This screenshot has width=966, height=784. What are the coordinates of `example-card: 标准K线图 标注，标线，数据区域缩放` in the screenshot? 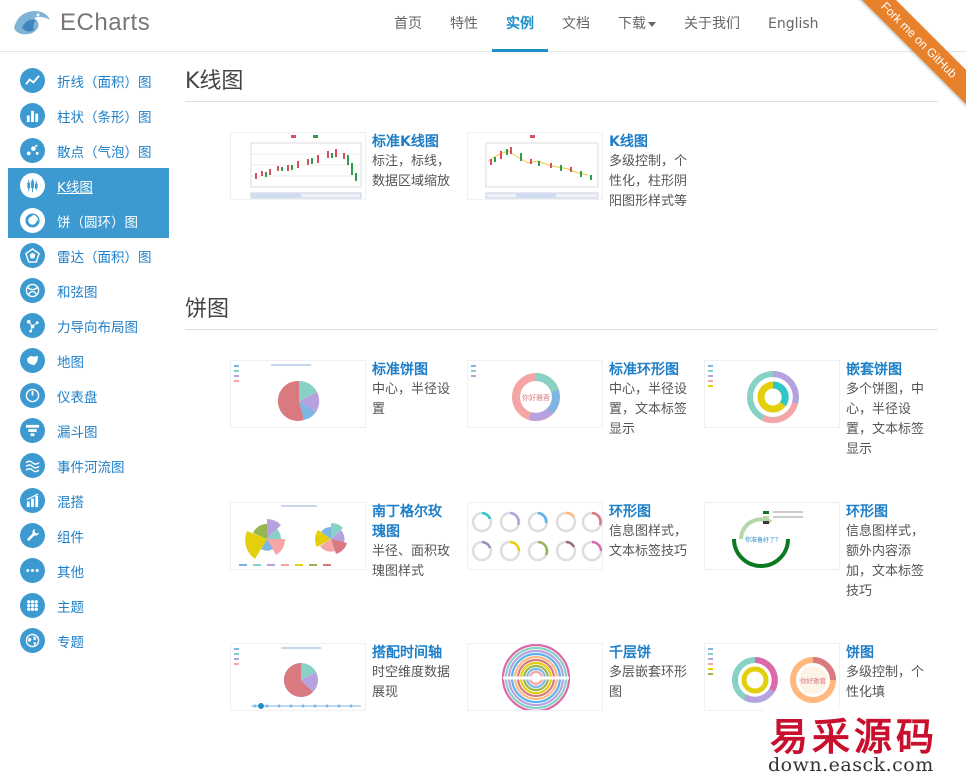 It's located at (345, 187).